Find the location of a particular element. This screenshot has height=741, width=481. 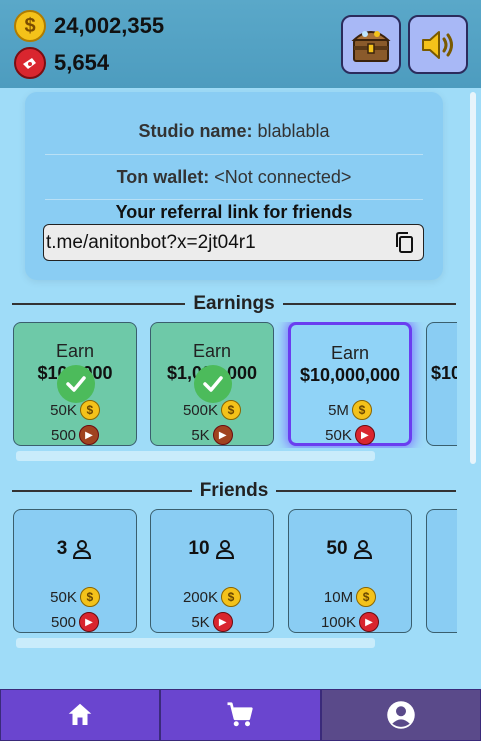

ticket-reward: 50K ▶ is located at coordinates (350, 435).